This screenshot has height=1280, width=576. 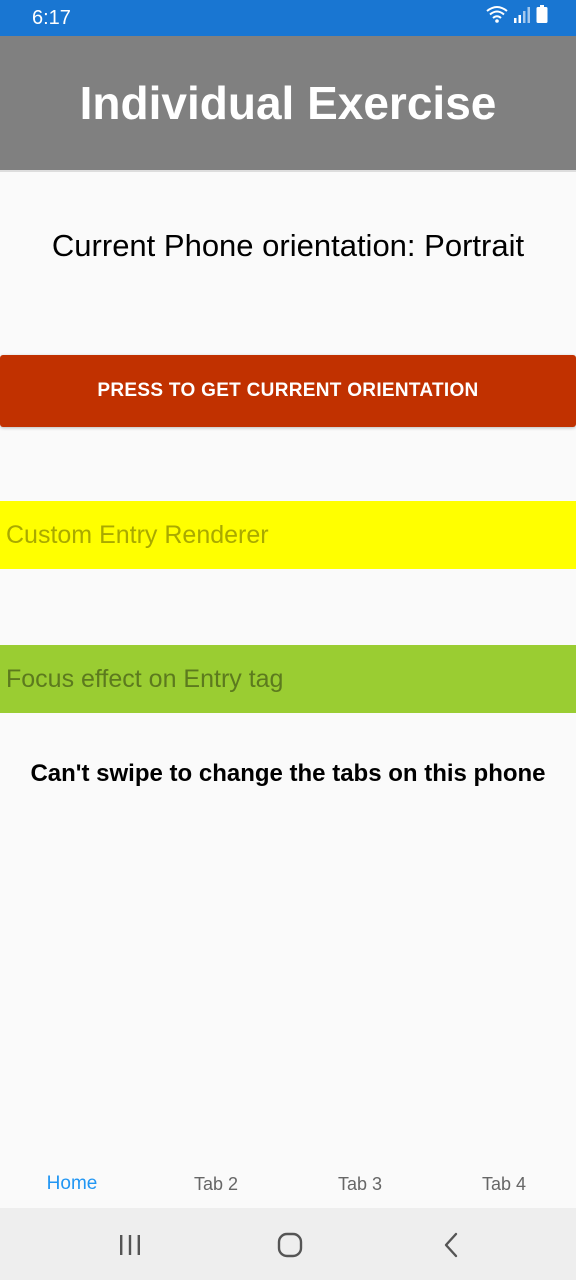 What do you see at coordinates (288, 171) in the screenshot?
I see `title-divider` at bounding box center [288, 171].